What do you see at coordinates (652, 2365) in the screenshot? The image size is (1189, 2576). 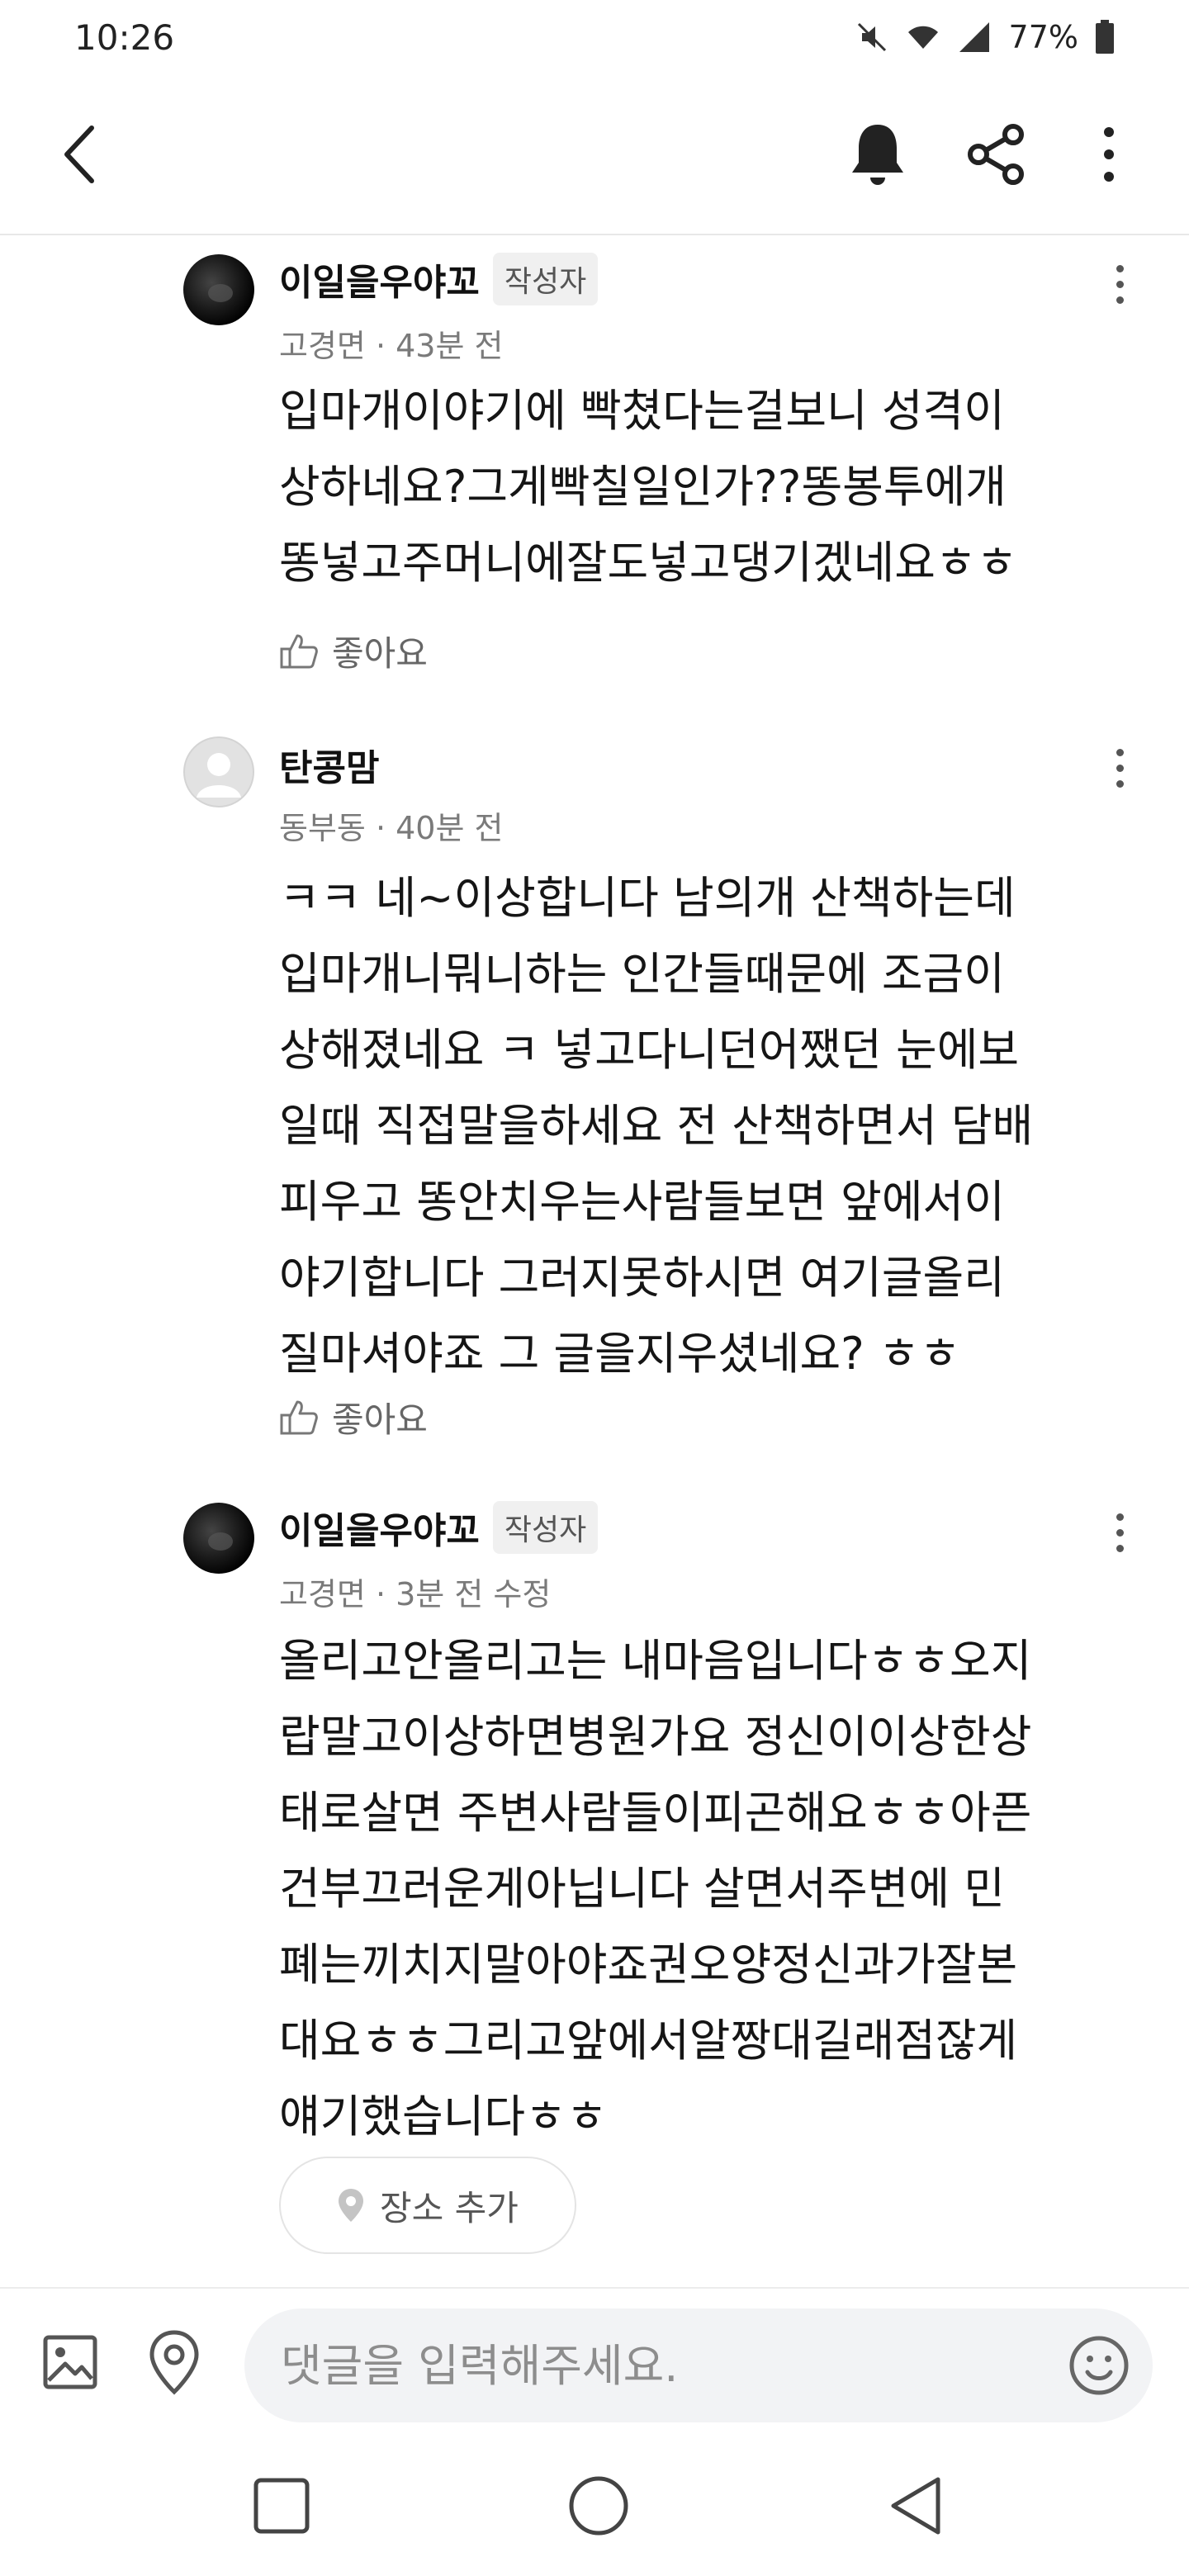 I see `comment-input` at bounding box center [652, 2365].